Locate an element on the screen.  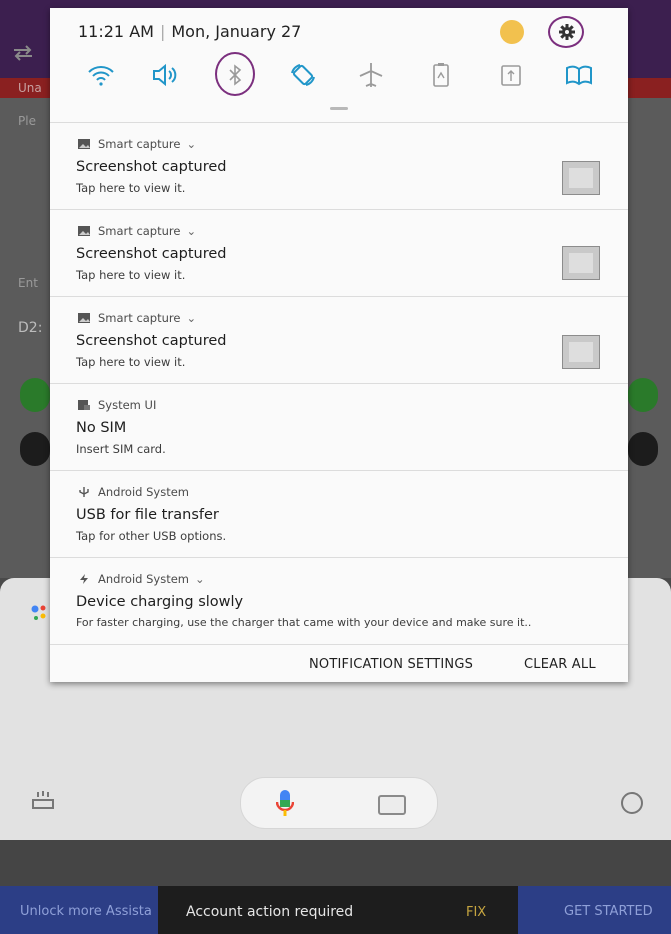
background-green-button-right is located at coordinates (643, 395).